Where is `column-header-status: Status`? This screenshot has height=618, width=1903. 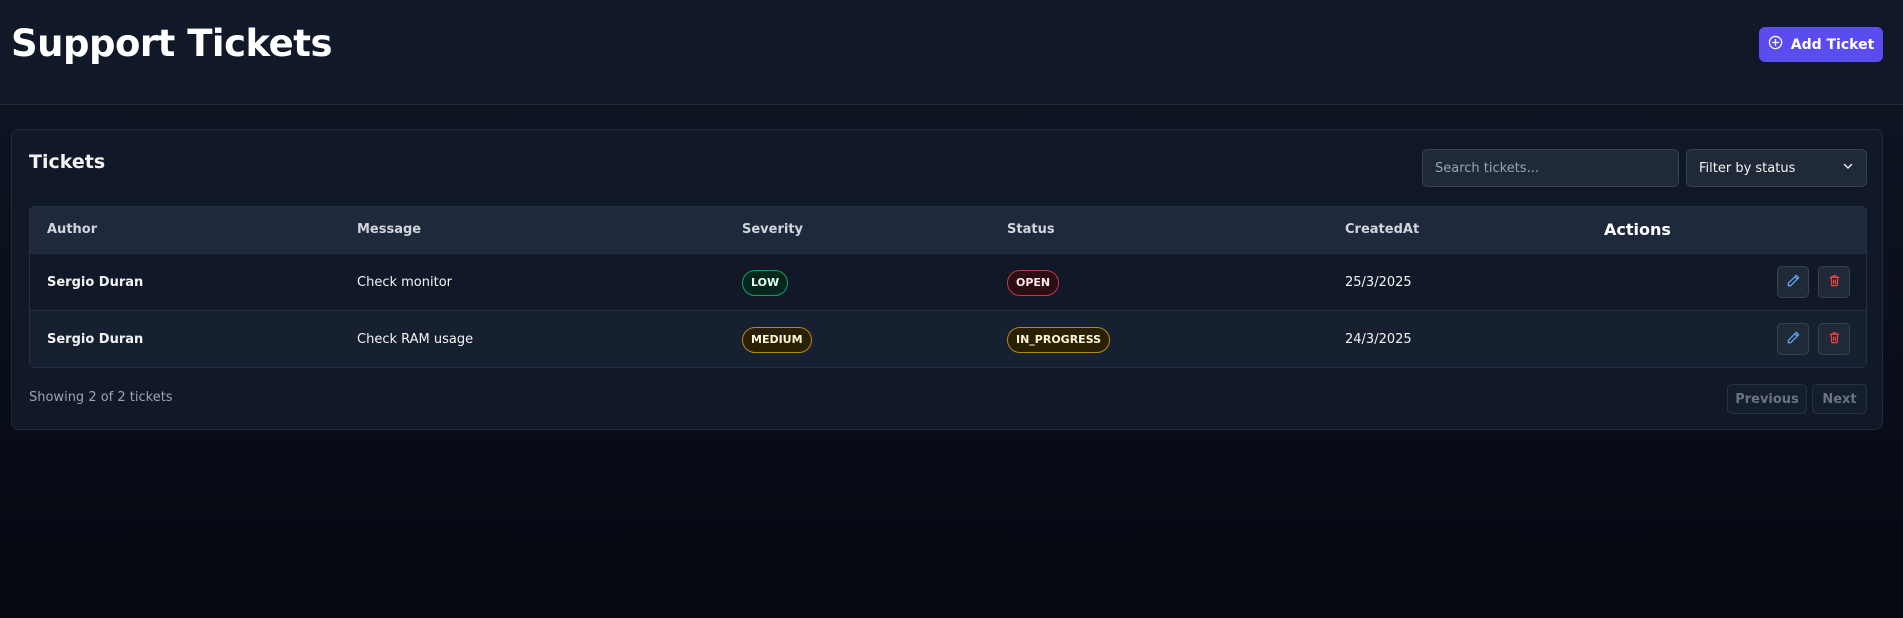 column-header-status: Status is located at coordinates (1031, 229).